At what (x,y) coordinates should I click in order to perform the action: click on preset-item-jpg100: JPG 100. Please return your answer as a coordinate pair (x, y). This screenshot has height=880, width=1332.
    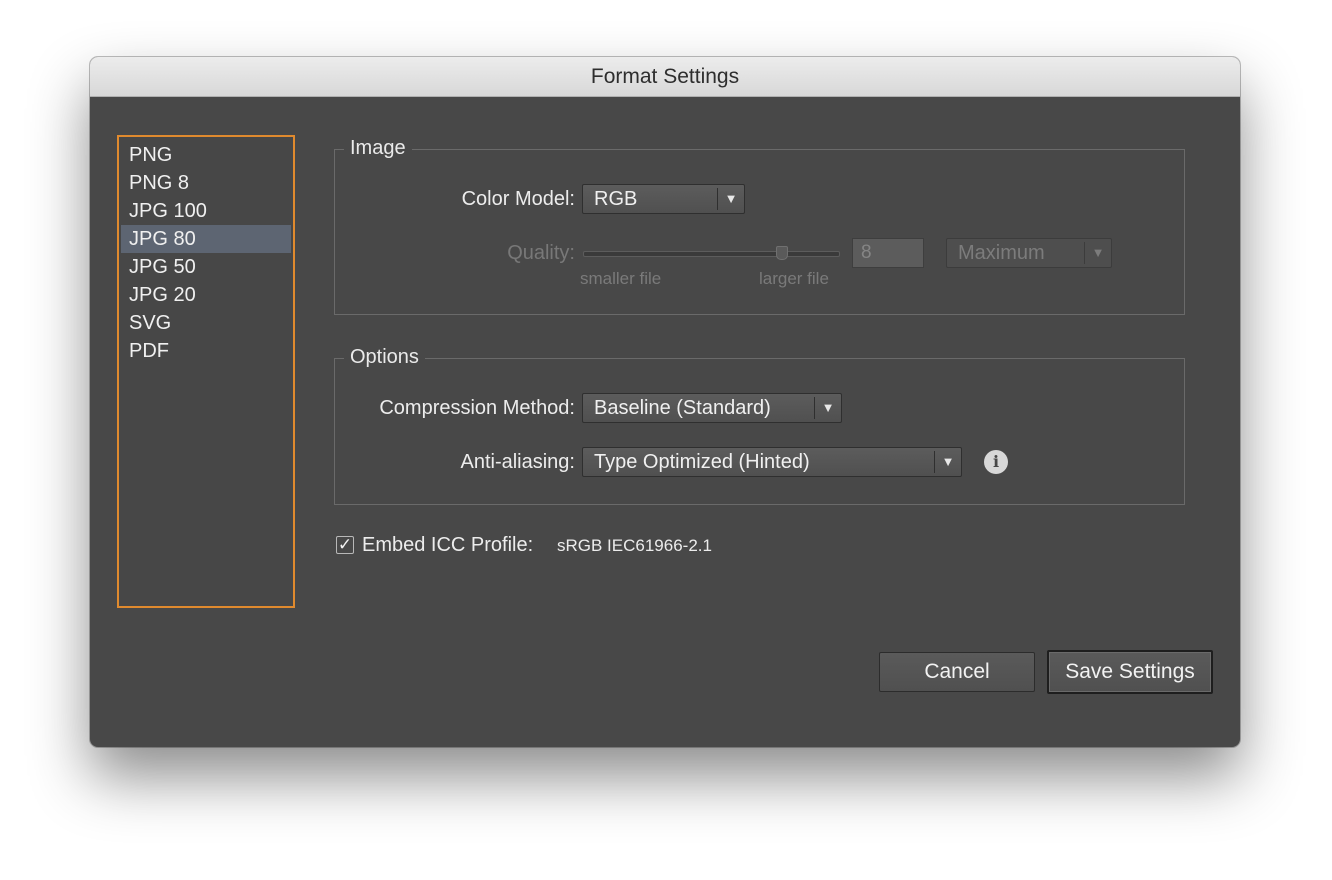
    Looking at the image, I should click on (206, 211).